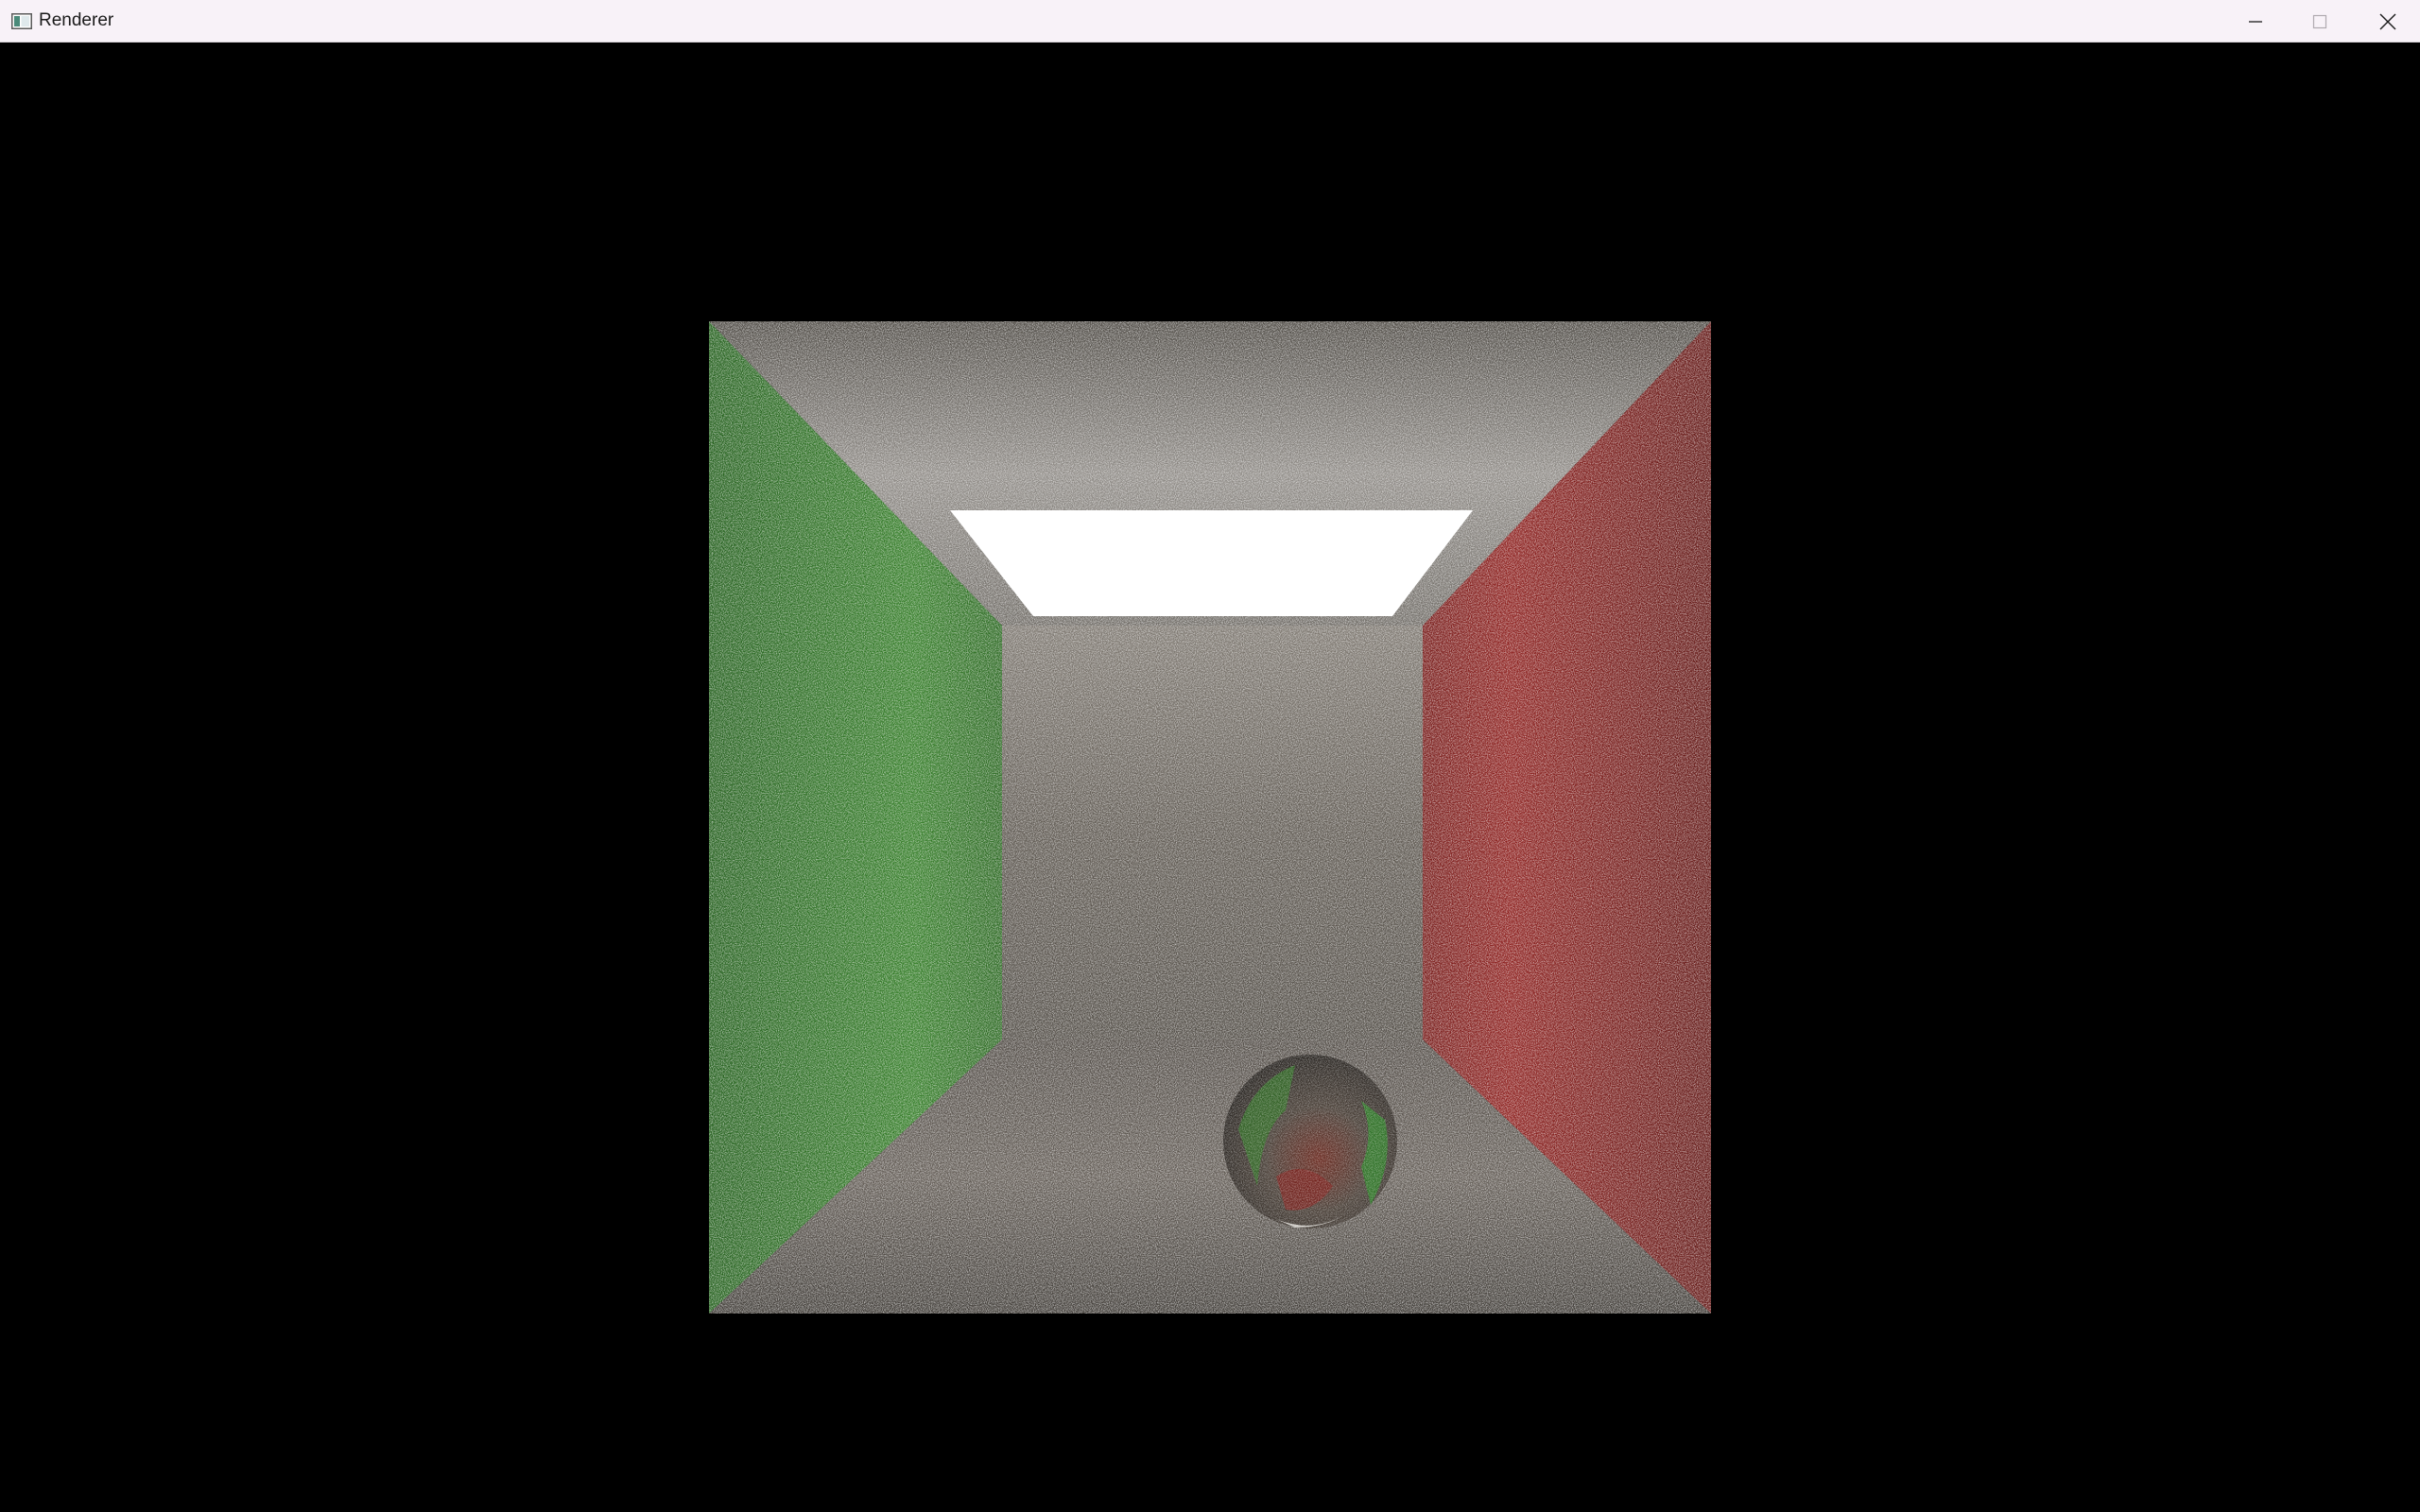 The width and height of the screenshot is (2420, 1512). I want to click on maximize-icon, so click(2319, 21).